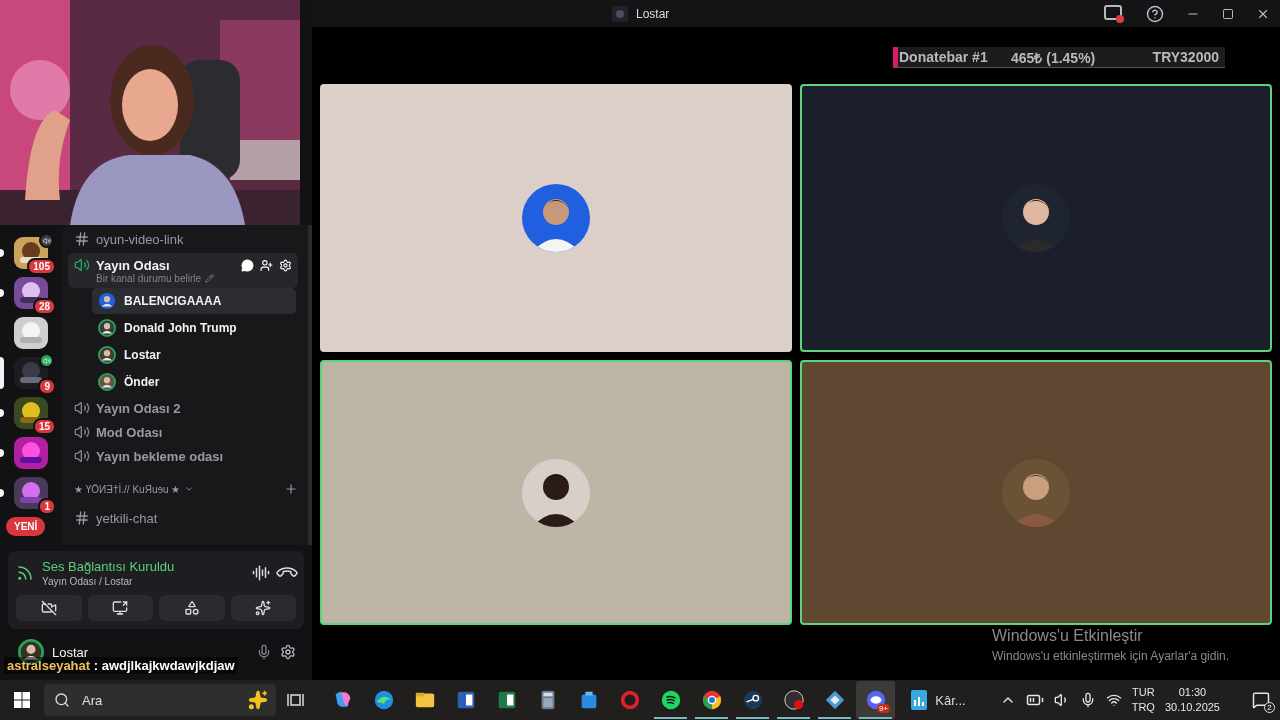 Image resolution: width=1280 pixels, height=720 pixels. What do you see at coordinates (183, 518) in the screenshot?
I see `text-channel: yetkili-chat` at bounding box center [183, 518].